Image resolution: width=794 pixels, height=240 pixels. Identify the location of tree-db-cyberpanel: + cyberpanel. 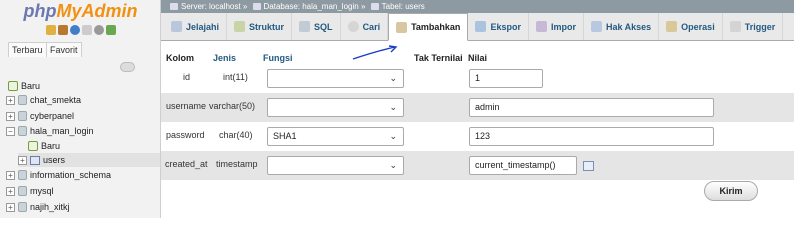
(40, 116).